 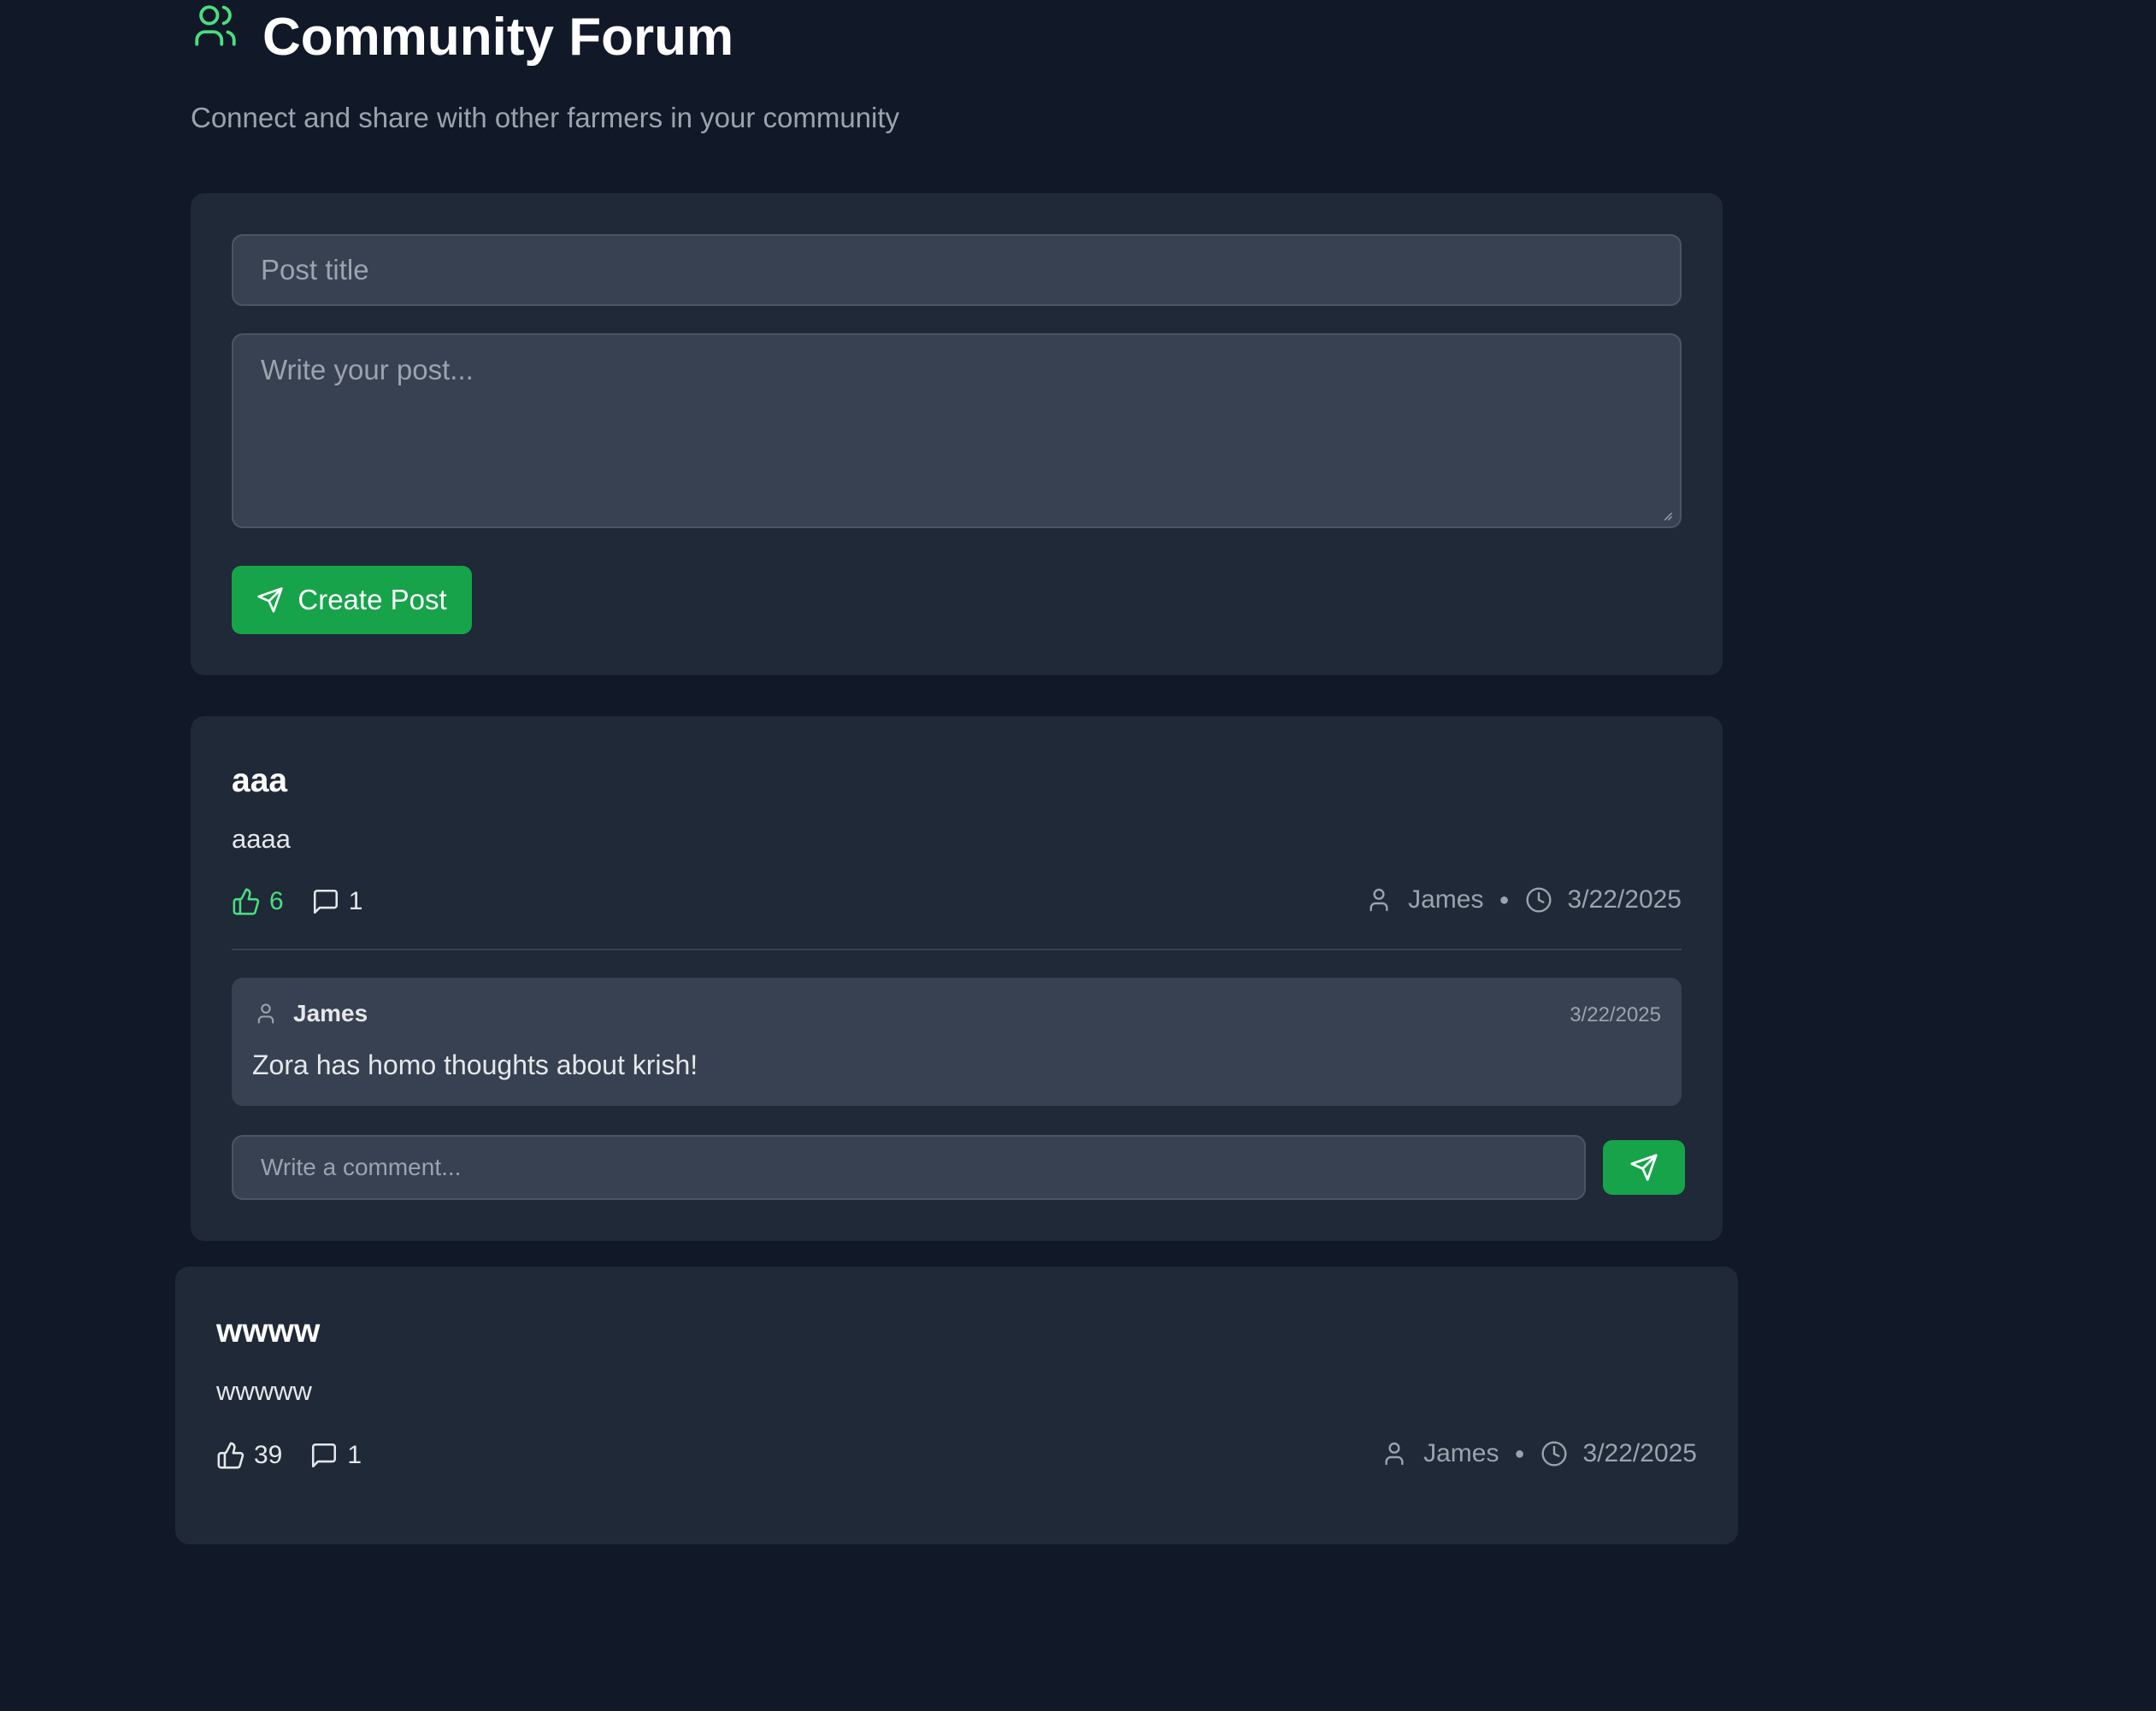 What do you see at coordinates (249, 1455) in the screenshot?
I see `like-button: 39` at bounding box center [249, 1455].